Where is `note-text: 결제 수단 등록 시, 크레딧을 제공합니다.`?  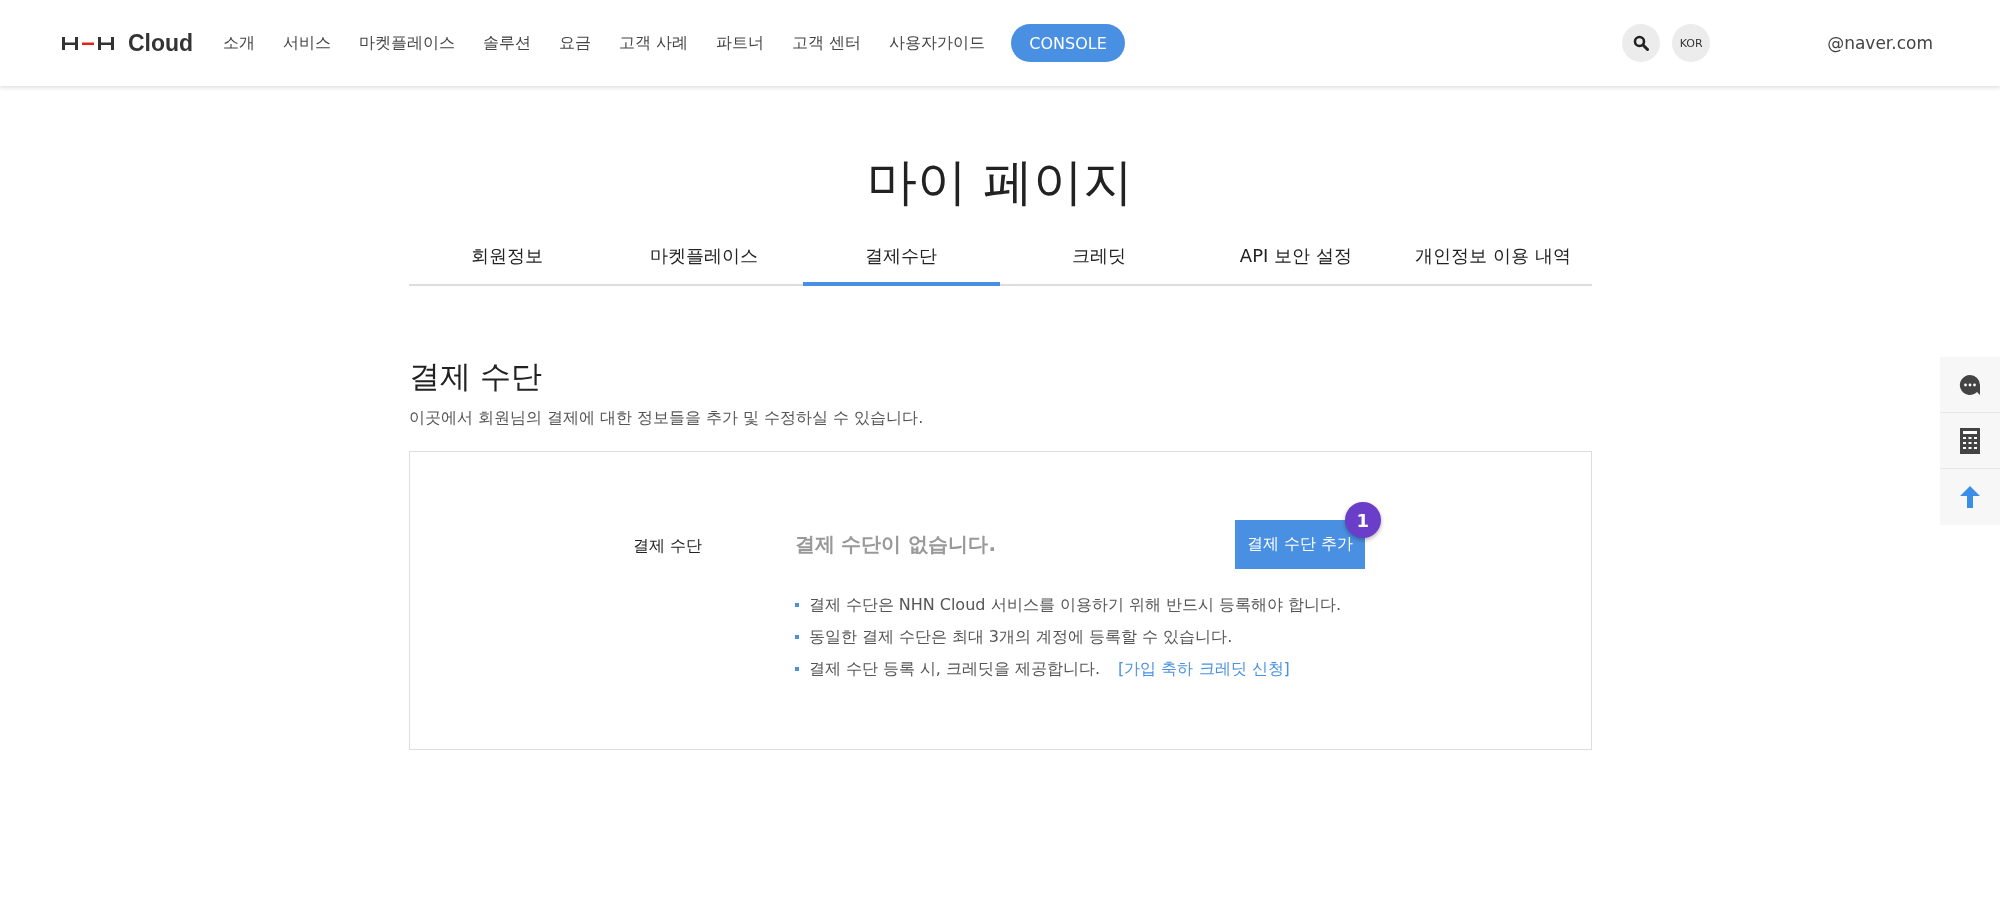
note-text: 결제 수단 등록 시, 크레딧을 제공합니다. is located at coordinates (954, 669).